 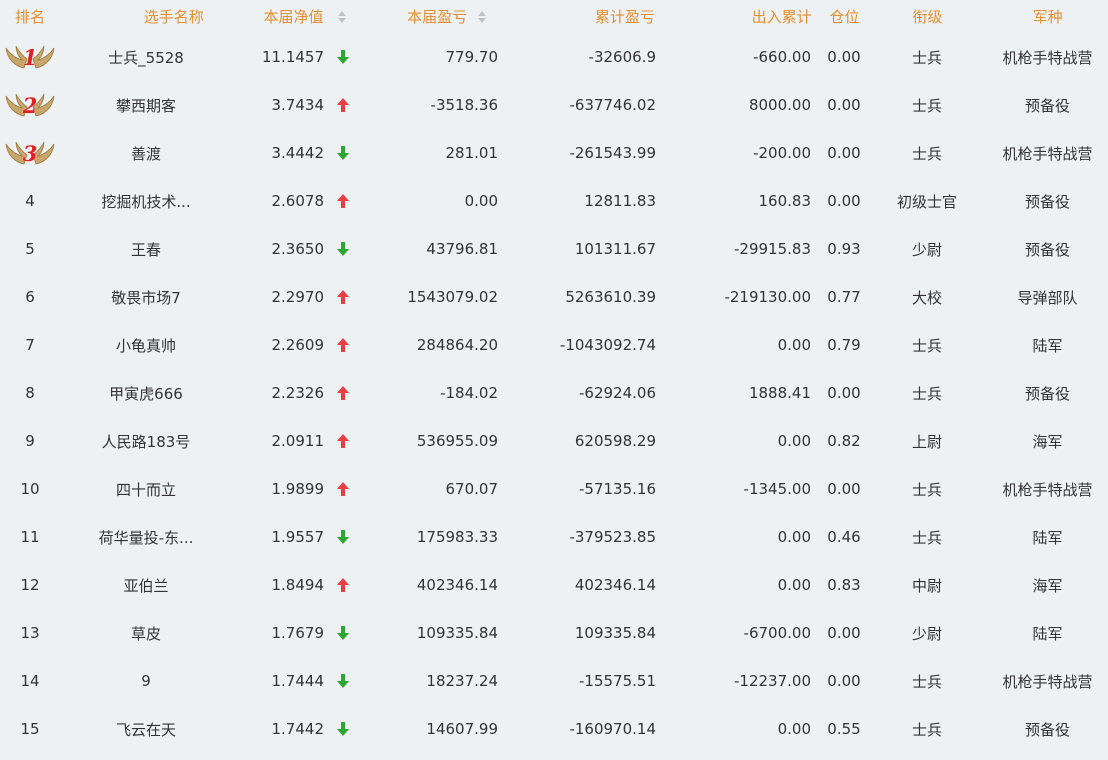 What do you see at coordinates (298, 297) in the screenshot?
I see `net-value: 2.2970` at bounding box center [298, 297].